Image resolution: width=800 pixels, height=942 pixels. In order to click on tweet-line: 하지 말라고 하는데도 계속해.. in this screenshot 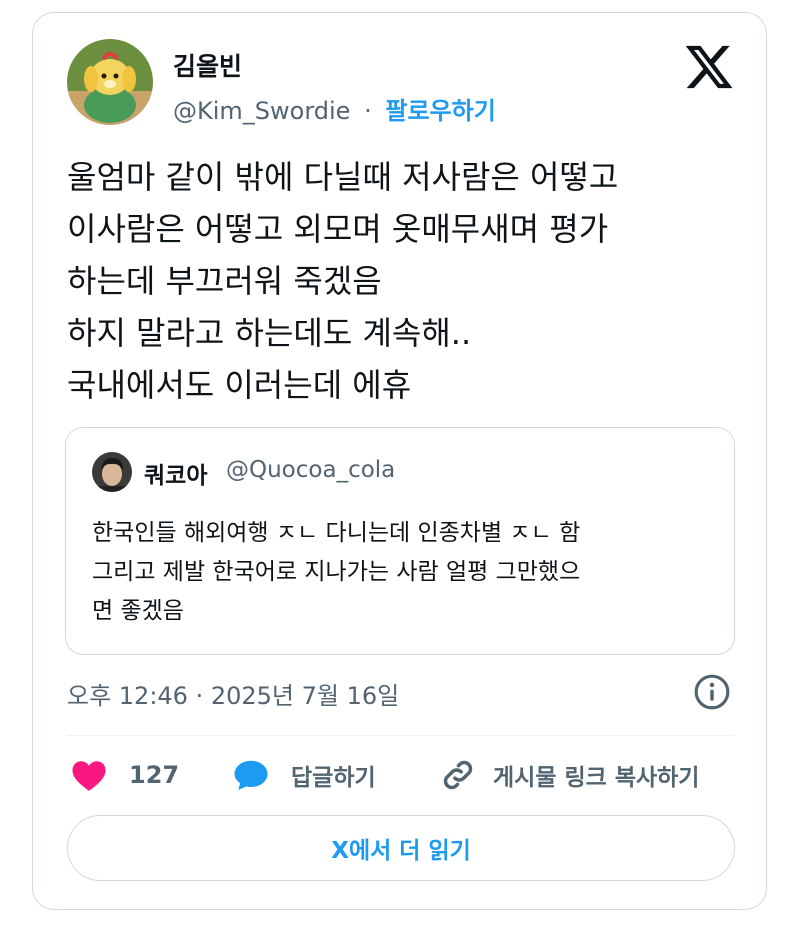, I will do `click(269, 333)`.